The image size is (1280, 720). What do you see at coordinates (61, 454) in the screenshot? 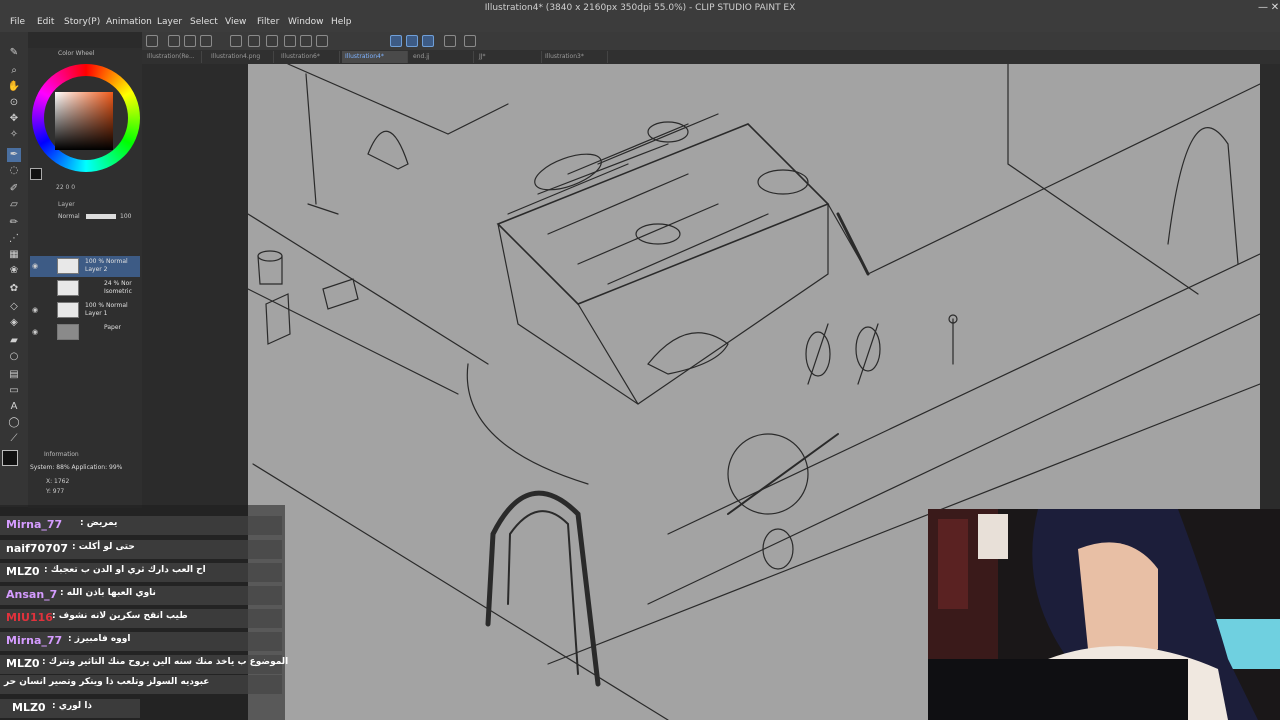
I see `information-title: Information` at bounding box center [61, 454].